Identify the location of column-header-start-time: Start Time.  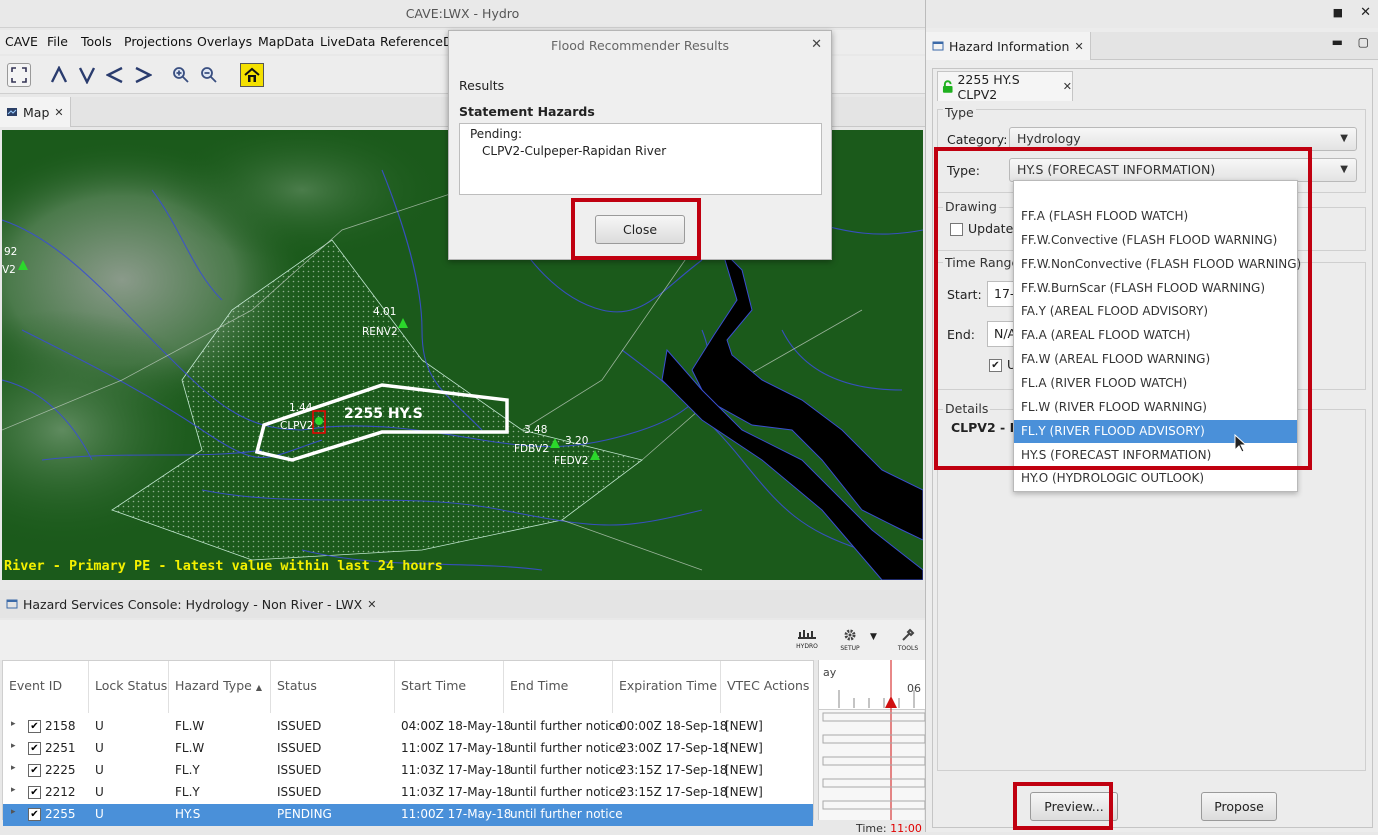
(449, 687).